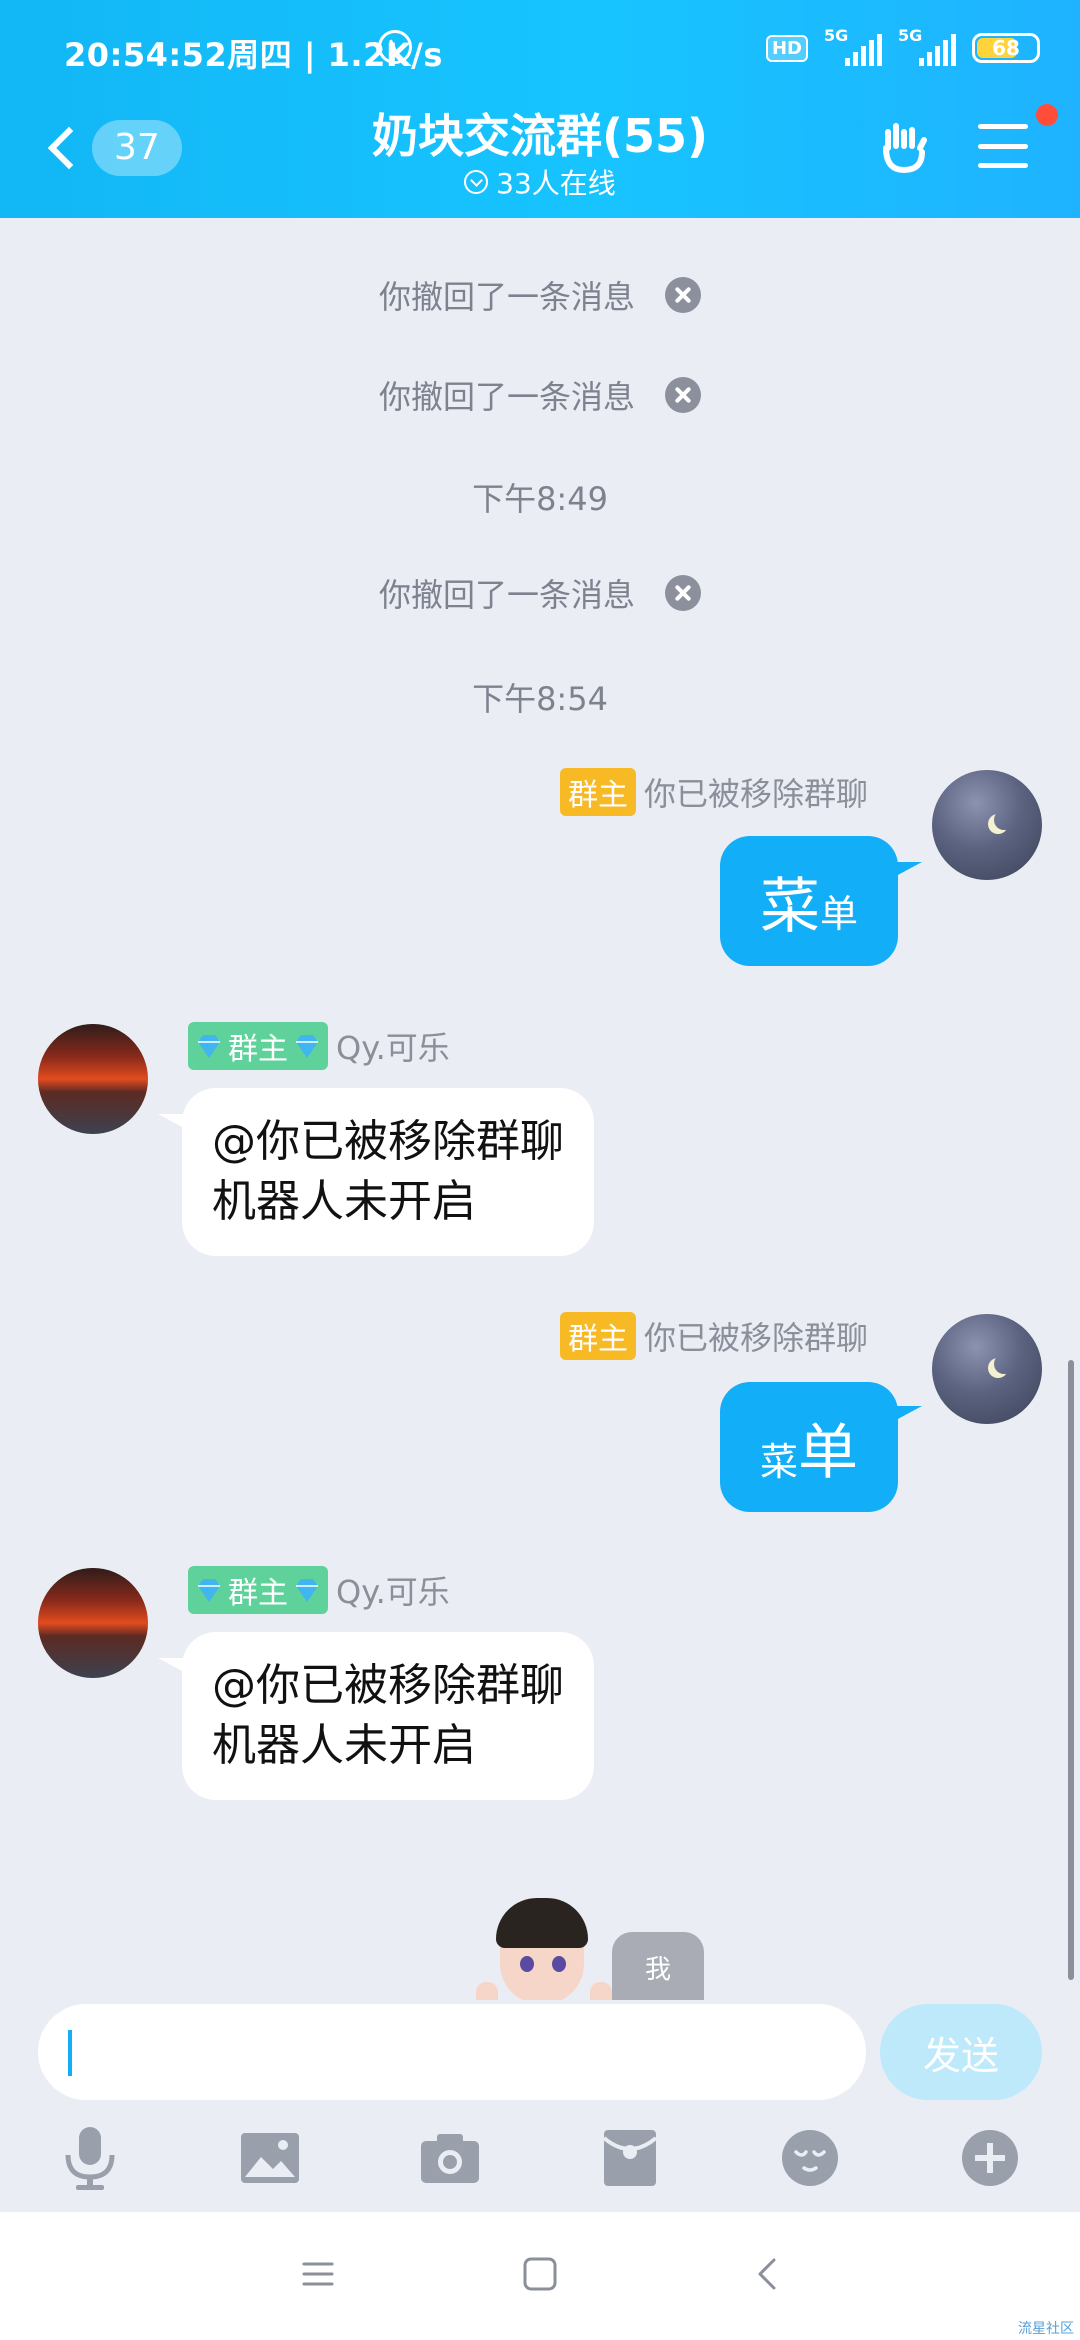 The image size is (1080, 2340). I want to click on menu-icon, so click(1003, 146).